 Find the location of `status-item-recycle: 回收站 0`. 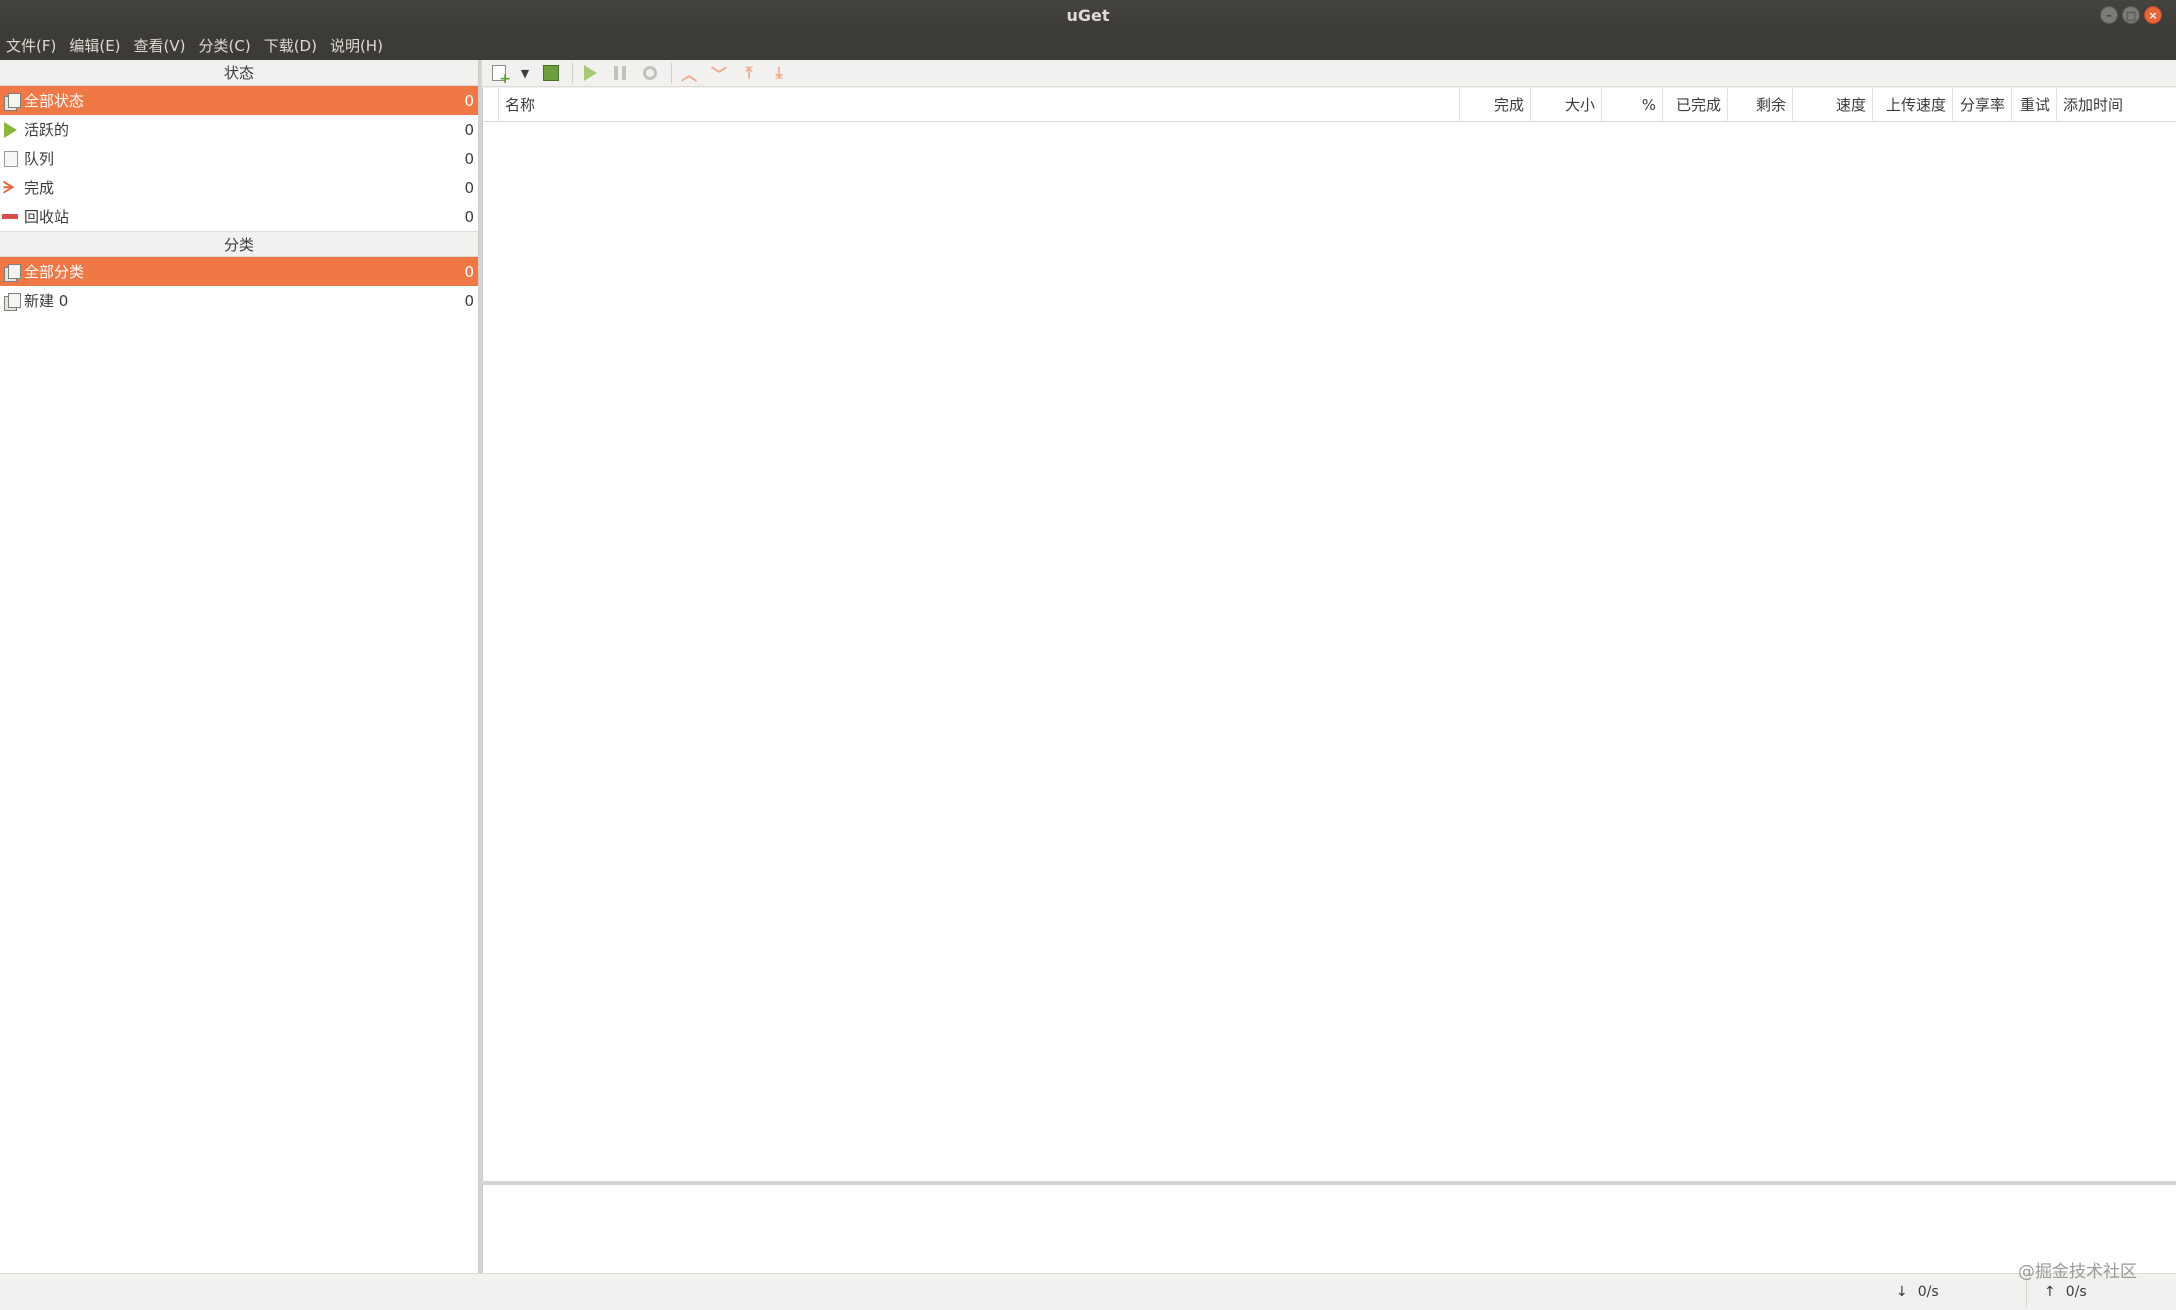

status-item-recycle: 回收站 0 is located at coordinates (239, 216).